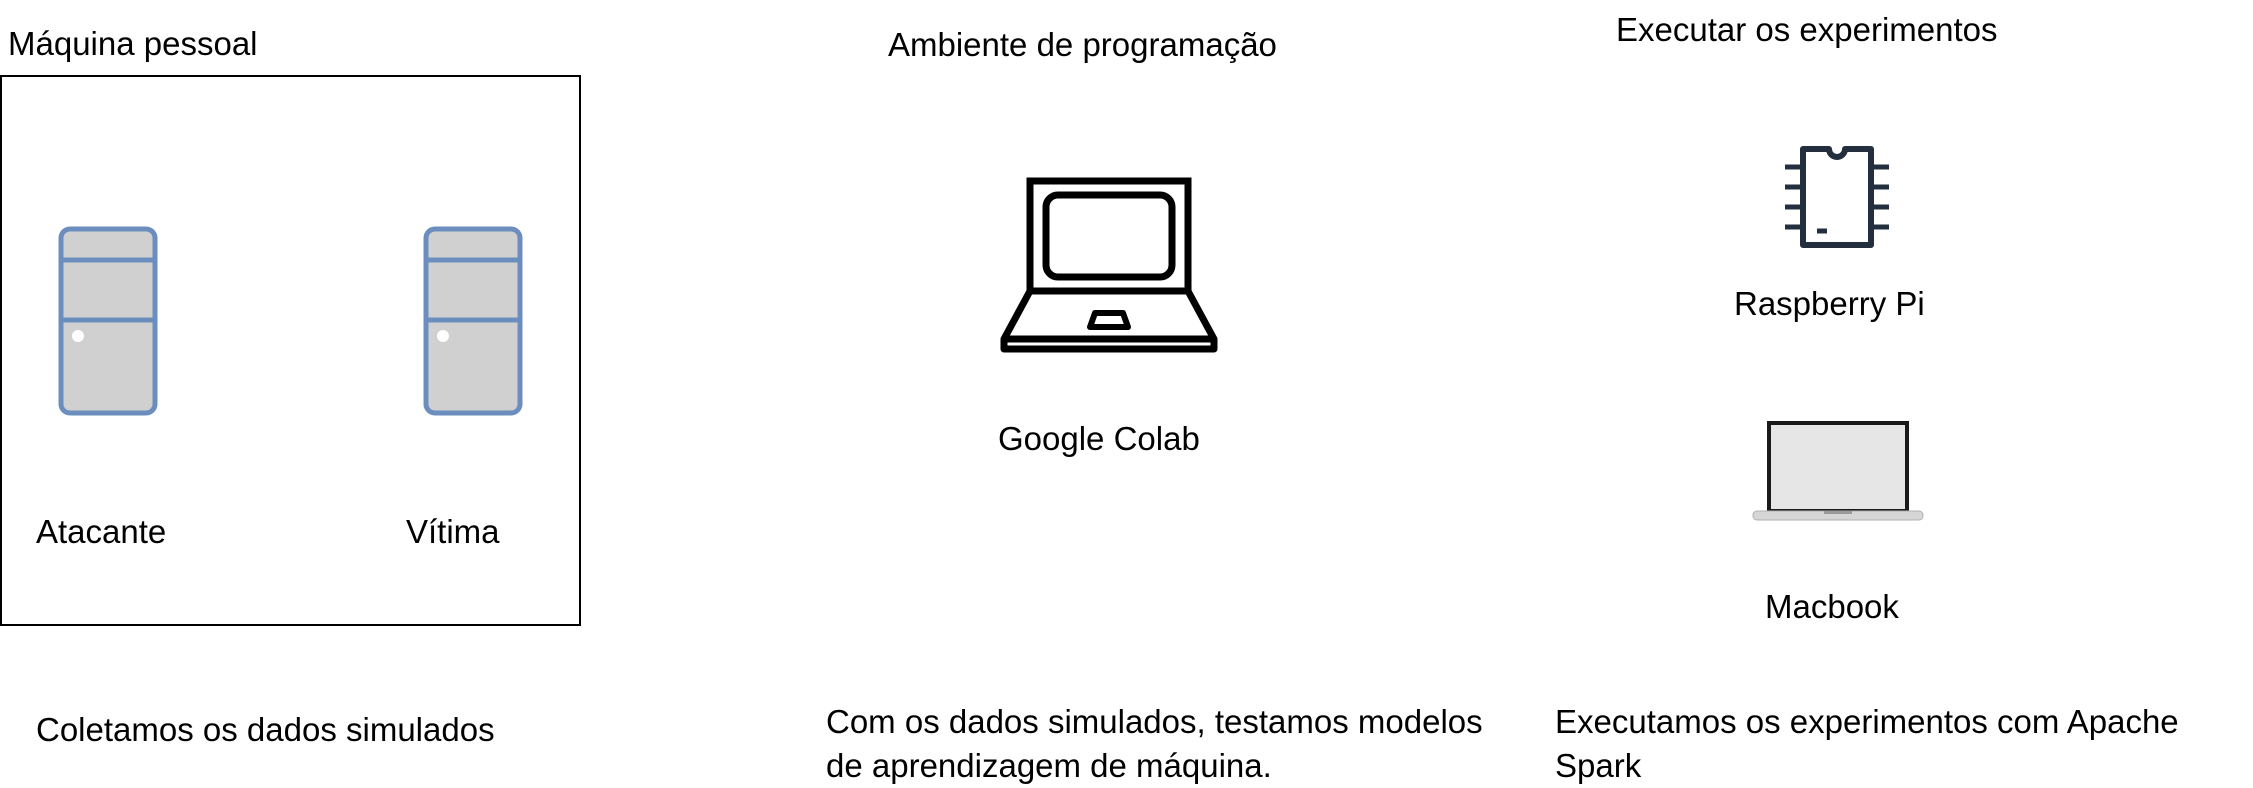 Image resolution: width=2253 pixels, height=788 pixels. Describe the element at coordinates (265, 729) in the screenshot. I see `personal-machine-caption: Coletamos os dados simulados` at that location.